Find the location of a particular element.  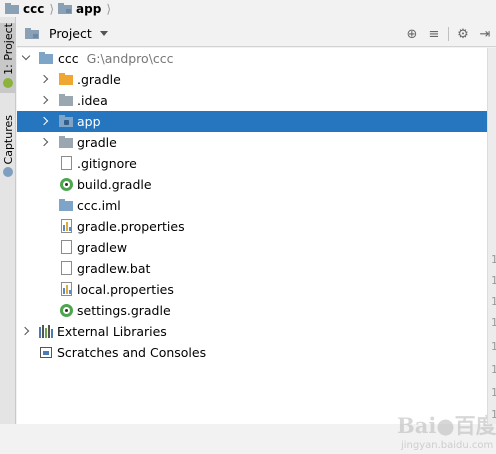

tree-item-label: build.gradle is located at coordinates (114, 184).